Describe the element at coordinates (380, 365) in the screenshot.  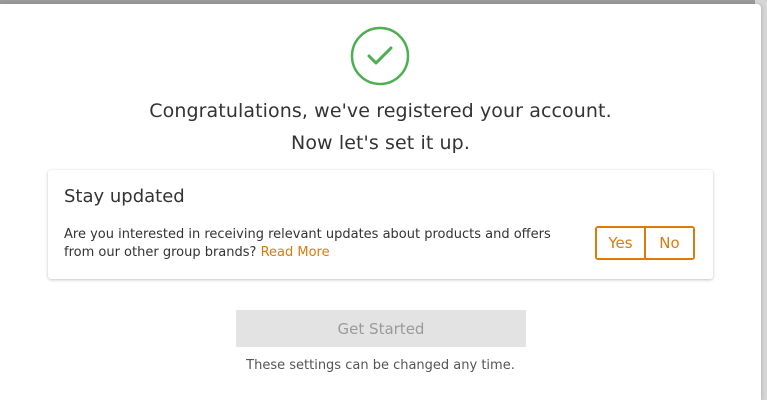
I see `settings-note: These settings can be changed any time.` at that location.